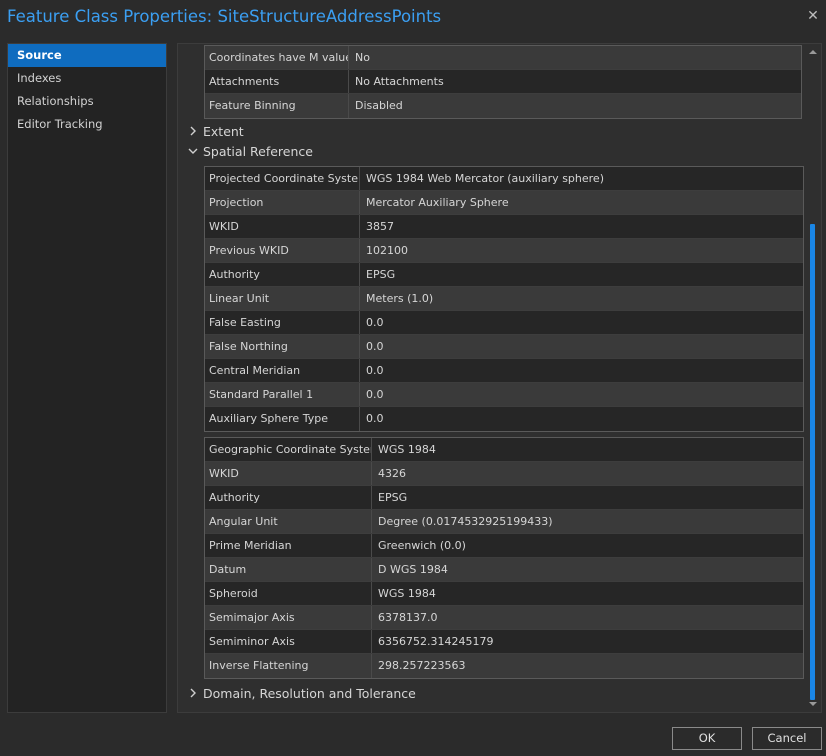 Image resolution: width=826 pixels, height=756 pixels. What do you see at coordinates (288, 521) in the screenshot?
I see `property-key: Angular Unit` at bounding box center [288, 521].